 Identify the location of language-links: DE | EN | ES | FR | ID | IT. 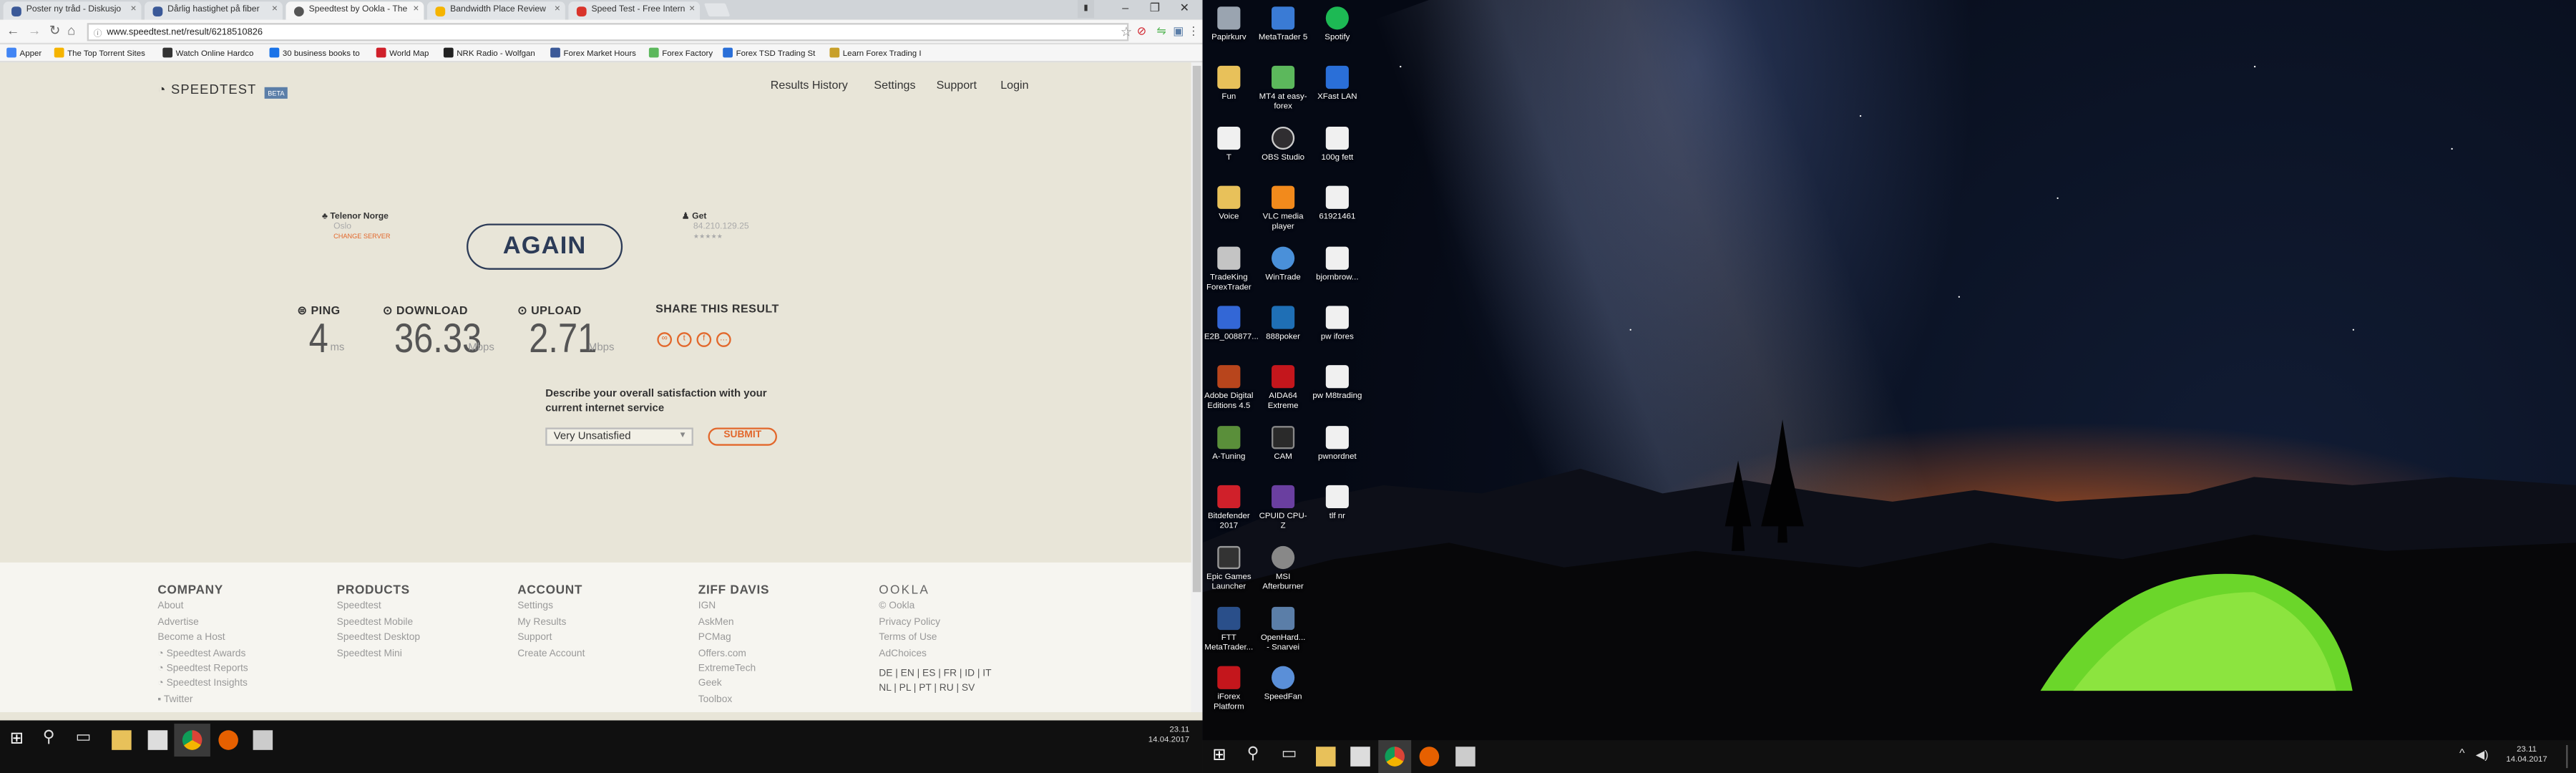
(935, 676).